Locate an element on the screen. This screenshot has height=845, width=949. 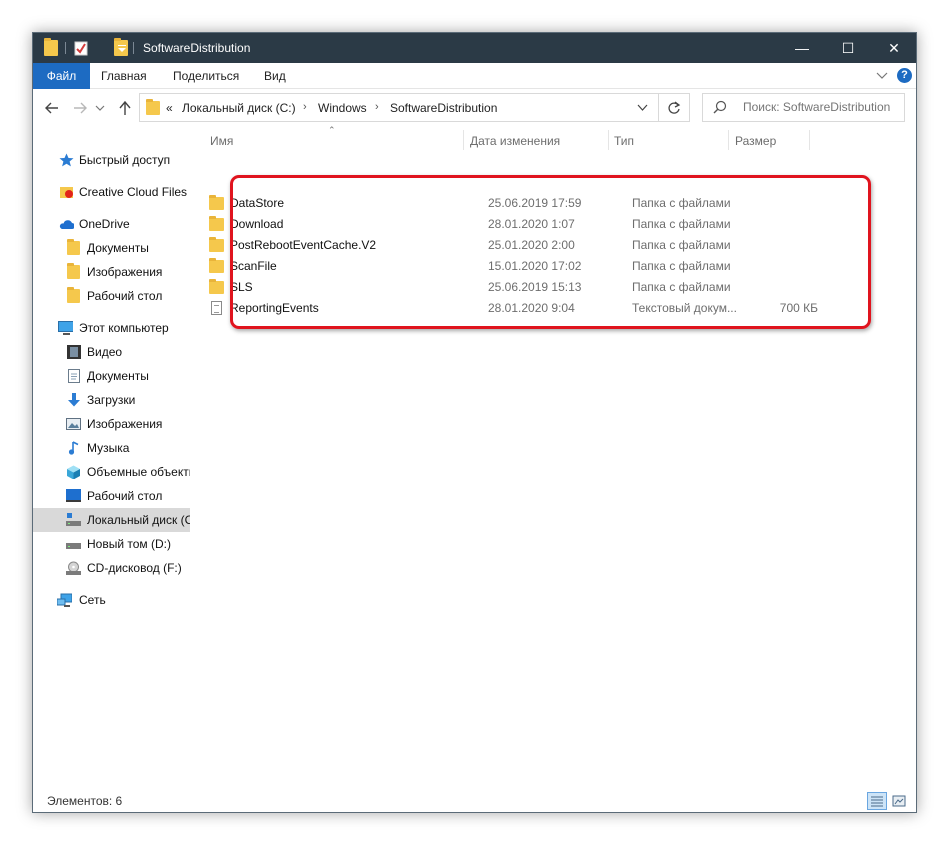
creative-cloud-icon is located at coordinates (66, 192).